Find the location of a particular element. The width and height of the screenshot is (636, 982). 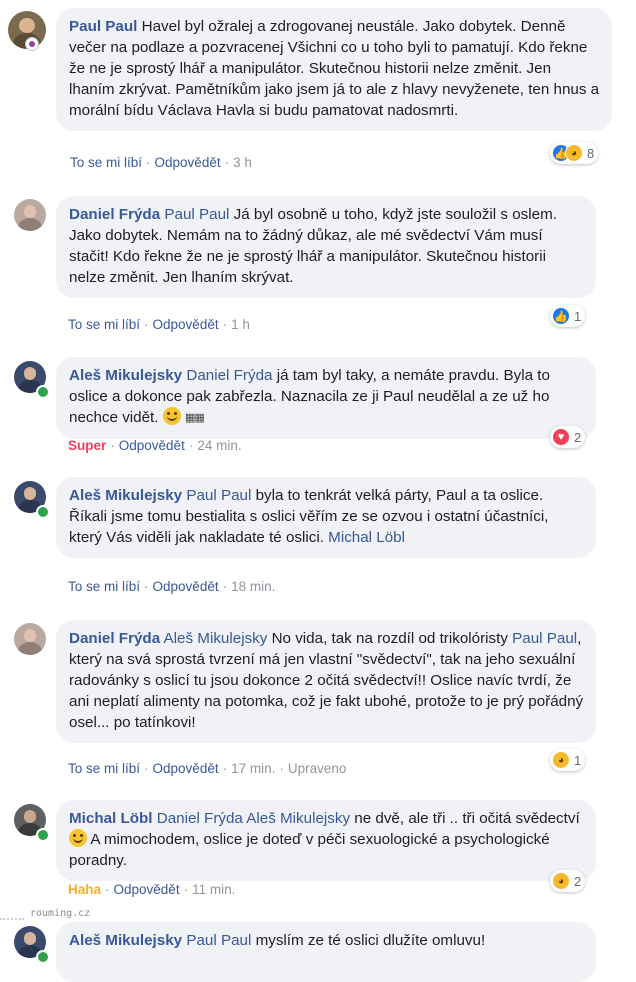

reactions-summary: ◕ 1 is located at coordinates (568, 760).